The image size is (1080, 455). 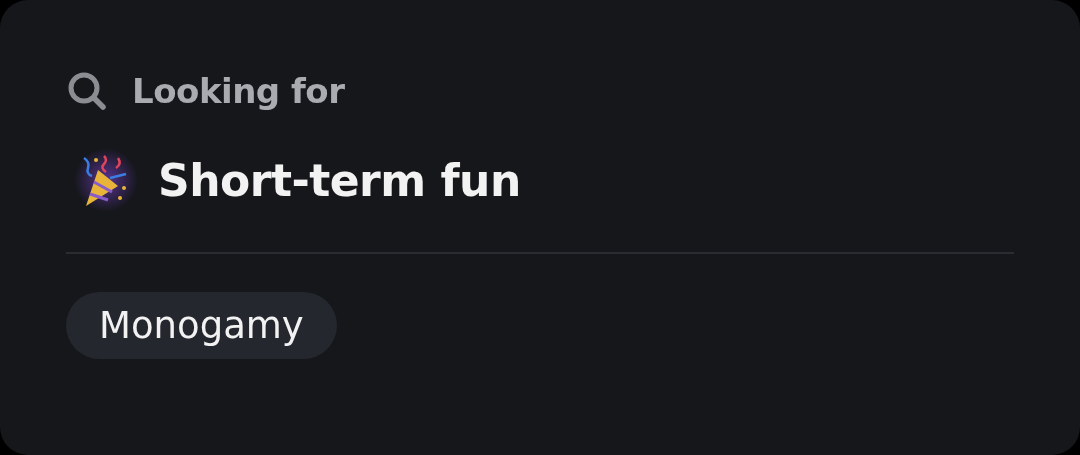 What do you see at coordinates (238, 91) in the screenshot?
I see `section-heading: Looking for` at bounding box center [238, 91].